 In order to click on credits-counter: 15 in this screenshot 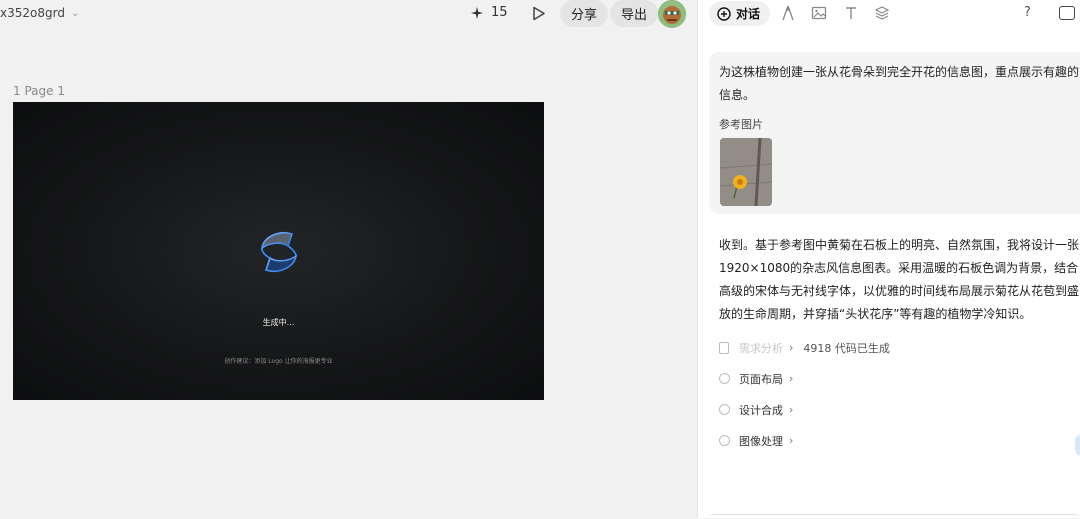, I will do `click(489, 12)`.